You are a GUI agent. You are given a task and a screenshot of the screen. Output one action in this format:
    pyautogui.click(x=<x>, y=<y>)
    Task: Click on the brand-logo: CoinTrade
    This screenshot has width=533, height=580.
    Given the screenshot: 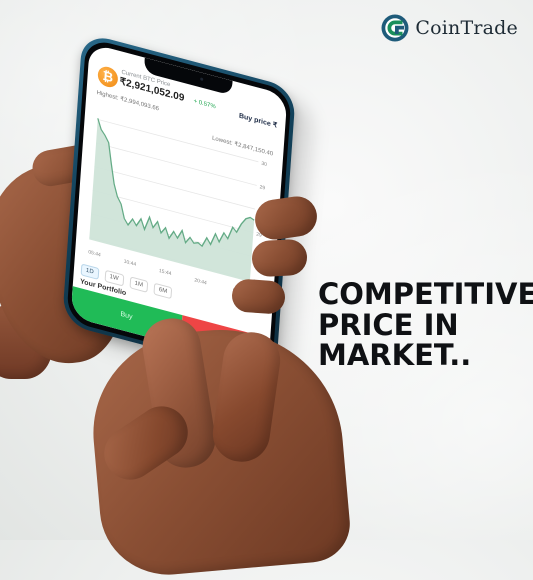 What is the action you would take?
    pyautogui.click(x=449, y=28)
    